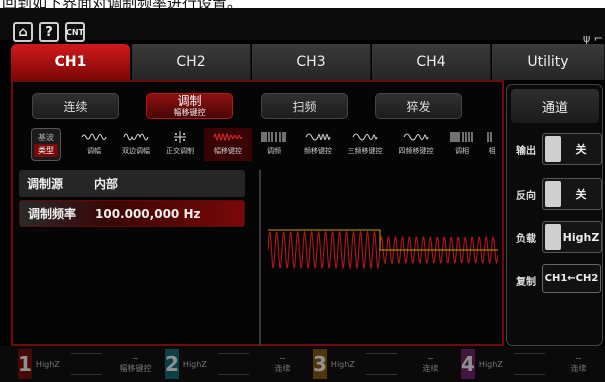 This screenshot has height=382, width=605. What do you see at coordinates (554, 215) in the screenshot?
I see `channel-side-panel: 通道` at bounding box center [554, 215].